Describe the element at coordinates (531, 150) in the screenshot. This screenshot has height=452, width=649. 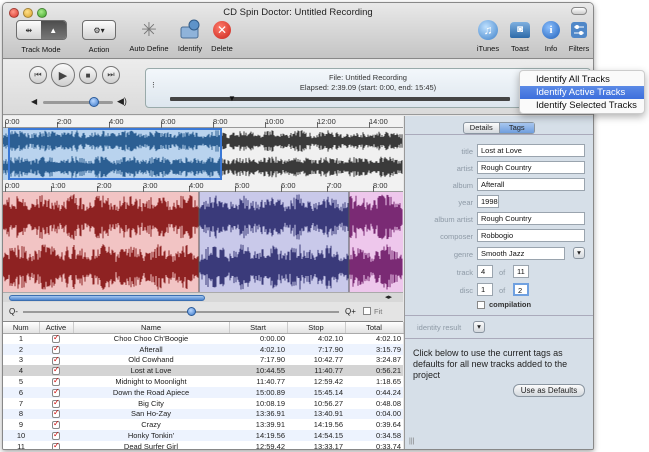
I see `title-field: Lost at Love` at that location.